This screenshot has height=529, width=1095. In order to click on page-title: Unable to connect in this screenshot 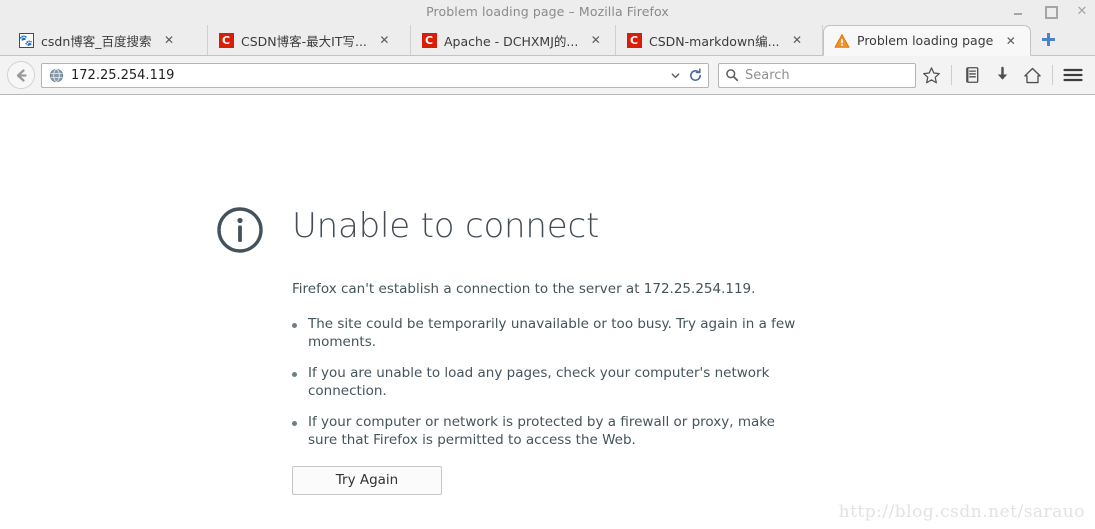, I will do `click(446, 226)`.